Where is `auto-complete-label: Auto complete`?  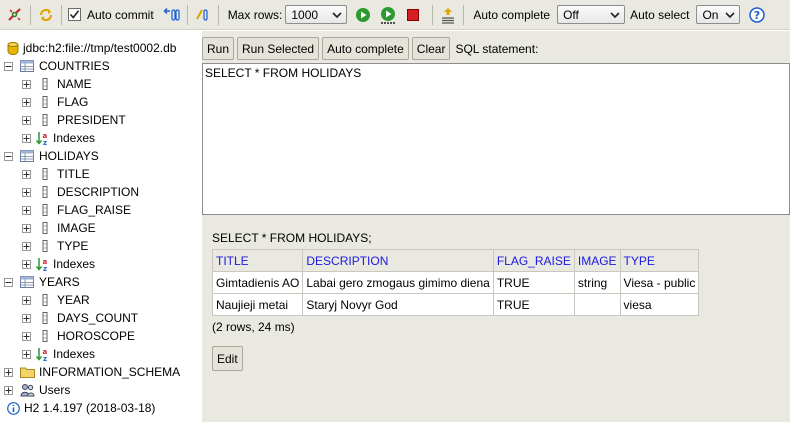
auto-complete-label: Auto complete is located at coordinates (512, 14).